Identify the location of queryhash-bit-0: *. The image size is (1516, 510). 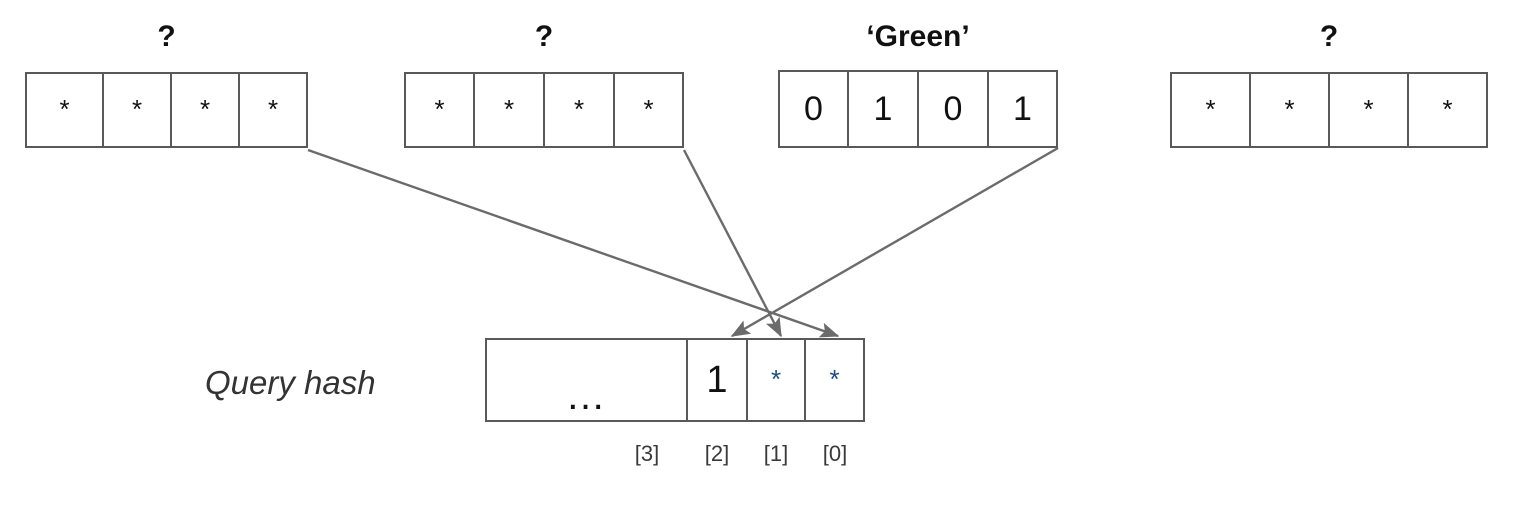
(835, 380).